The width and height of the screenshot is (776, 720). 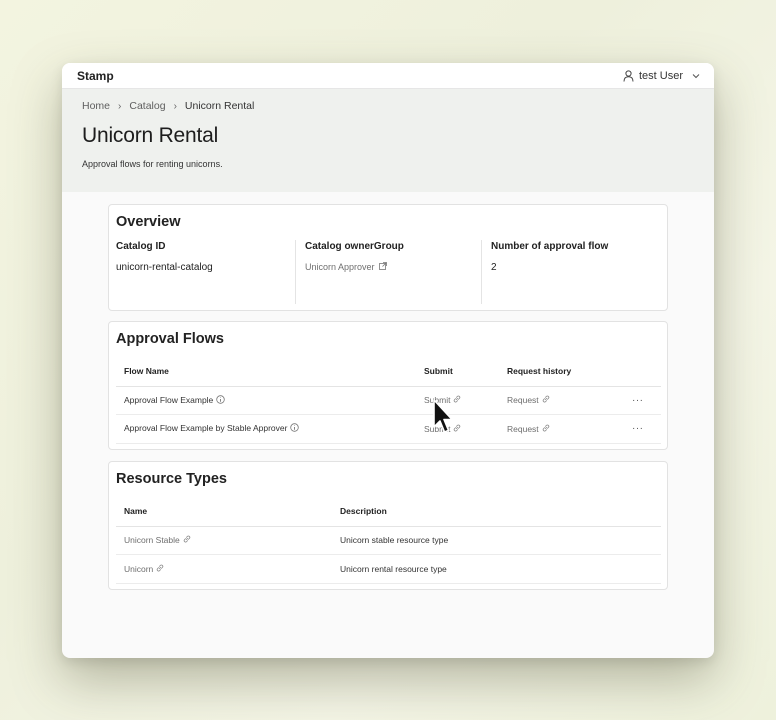 What do you see at coordinates (171, 479) in the screenshot?
I see `resource-types-heading: Resource Types` at bounding box center [171, 479].